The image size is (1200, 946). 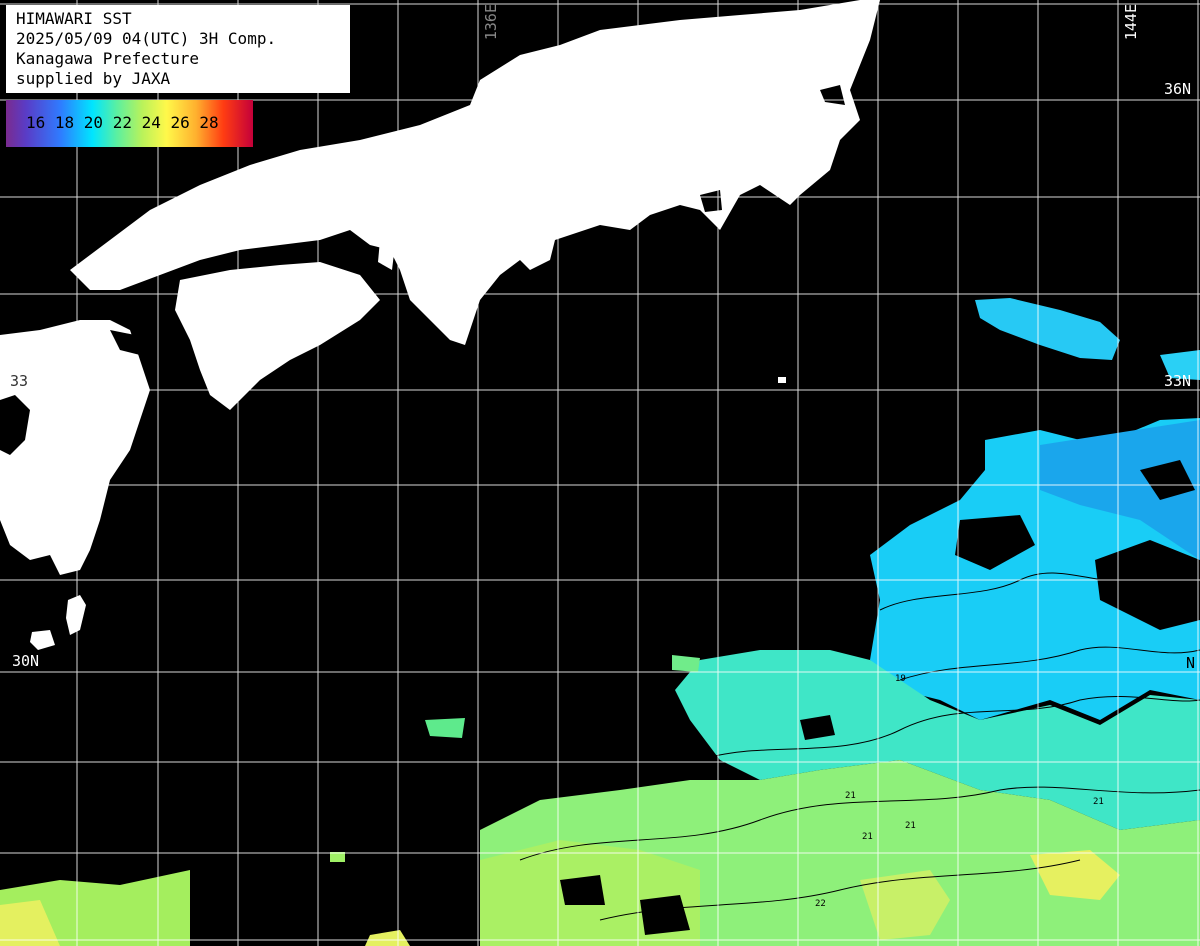 I want to click on contour-label: 22, so click(x=820, y=904).